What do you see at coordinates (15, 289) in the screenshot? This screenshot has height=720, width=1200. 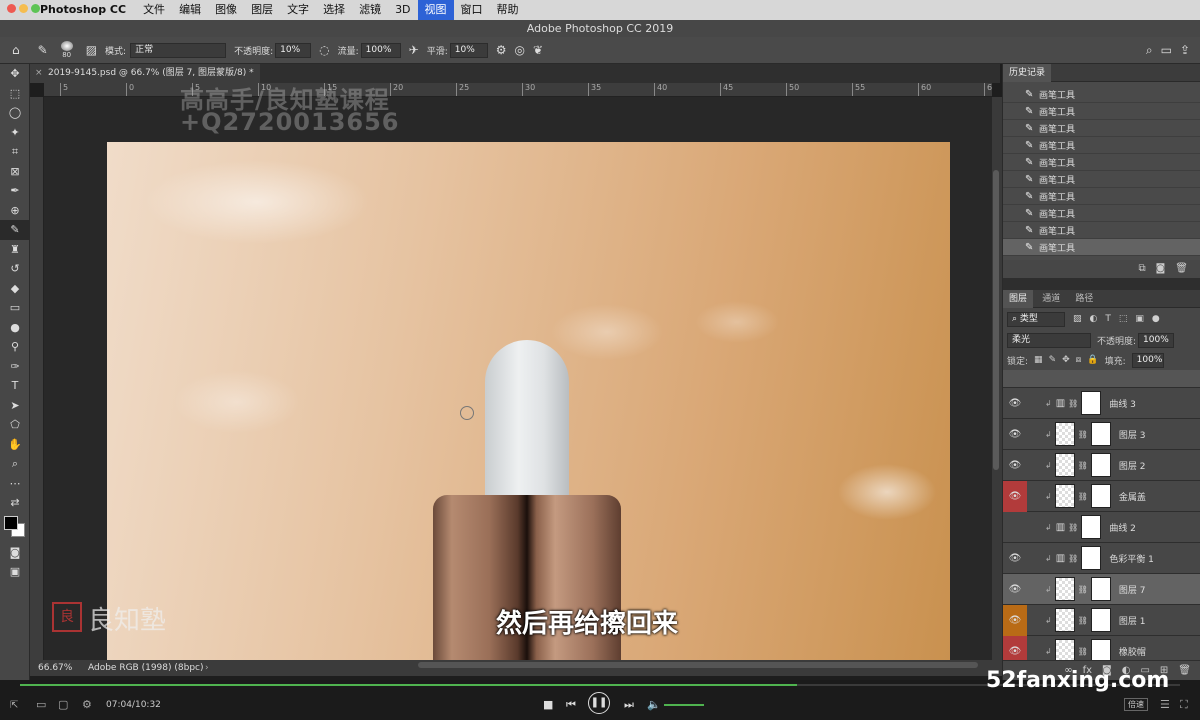 I see `eraser-tool-icon: ◆` at bounding box center [15, 289].